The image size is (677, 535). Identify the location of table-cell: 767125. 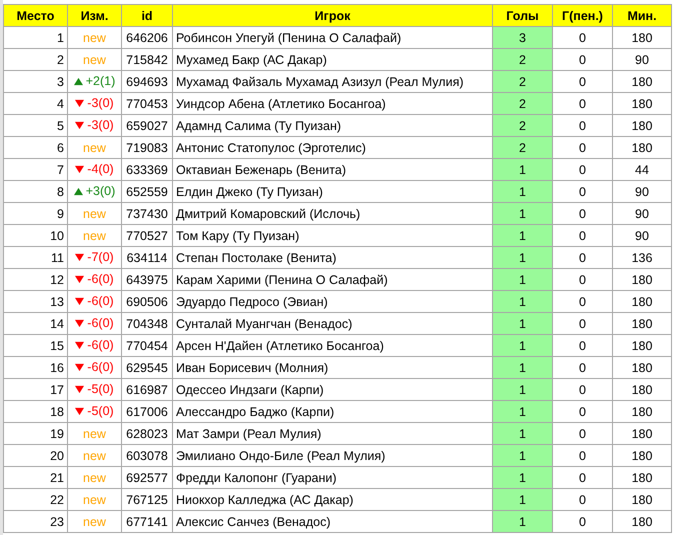
(147, 499).